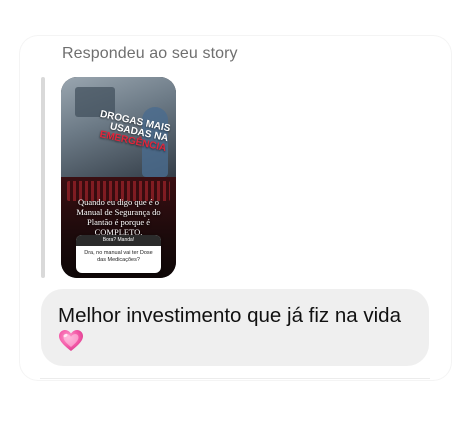 The width and height of the screenshot is (471, 427). Describe the element at coordinates (150, 53) in the screenshot. I see `reply-context-label: Respondeu ao seu story` at that location.